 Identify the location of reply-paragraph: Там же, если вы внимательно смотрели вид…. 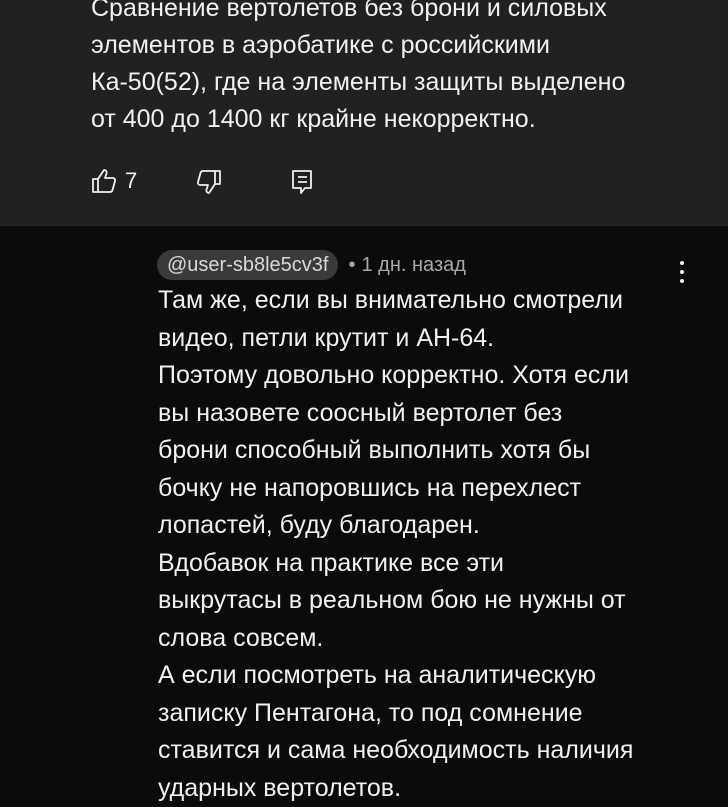
(390, 319).